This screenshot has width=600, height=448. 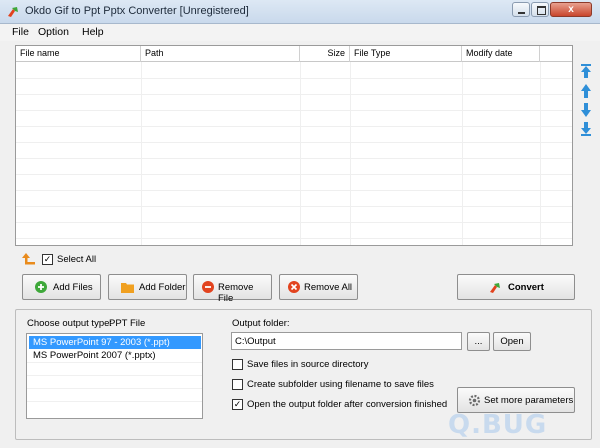 What do you see at coordinates (236, 293) in the screenshot?
I see `remove-file-label: Remove File` at bounding box center [236, 293].